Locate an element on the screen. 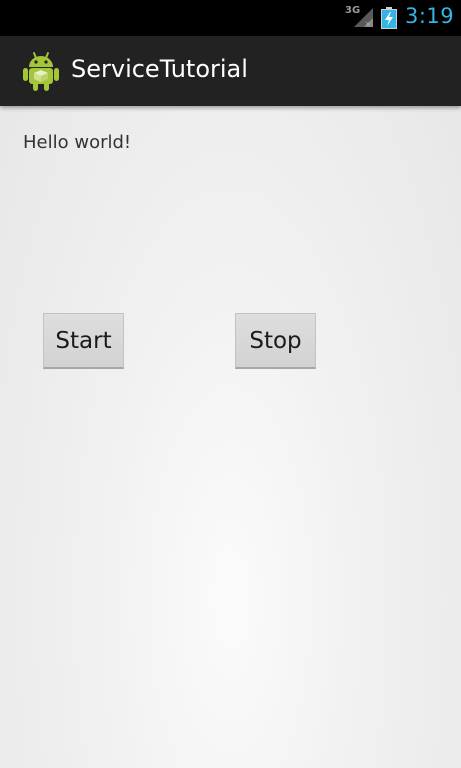 The width and height of the screenshot is (461, 768). battery-charging-icon is located at coordinates (389, 18).